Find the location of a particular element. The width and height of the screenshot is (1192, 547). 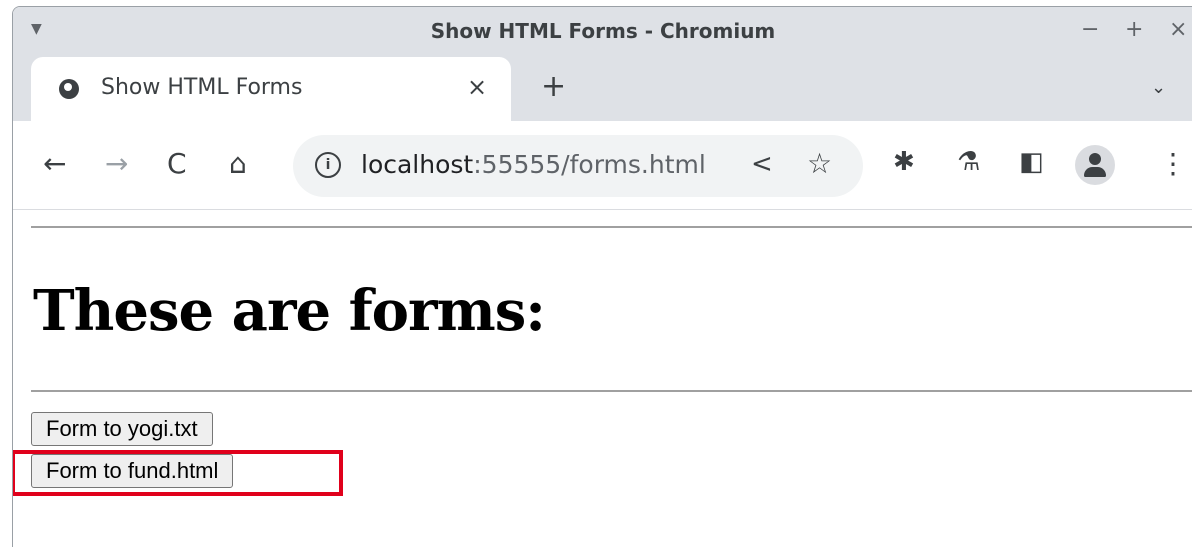

labs-flask-icon: ⚗ is located at coordinates (968, 162).